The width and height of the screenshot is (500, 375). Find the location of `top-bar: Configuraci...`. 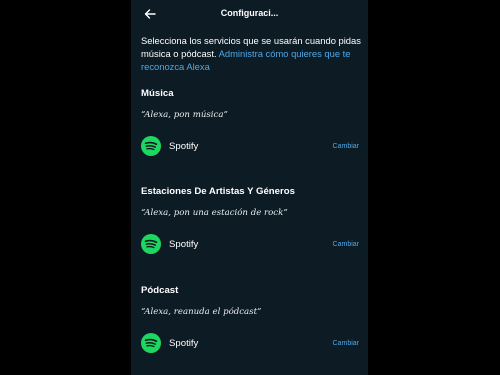

top-bar: Configuraci... is located at coordinates (249, 14).